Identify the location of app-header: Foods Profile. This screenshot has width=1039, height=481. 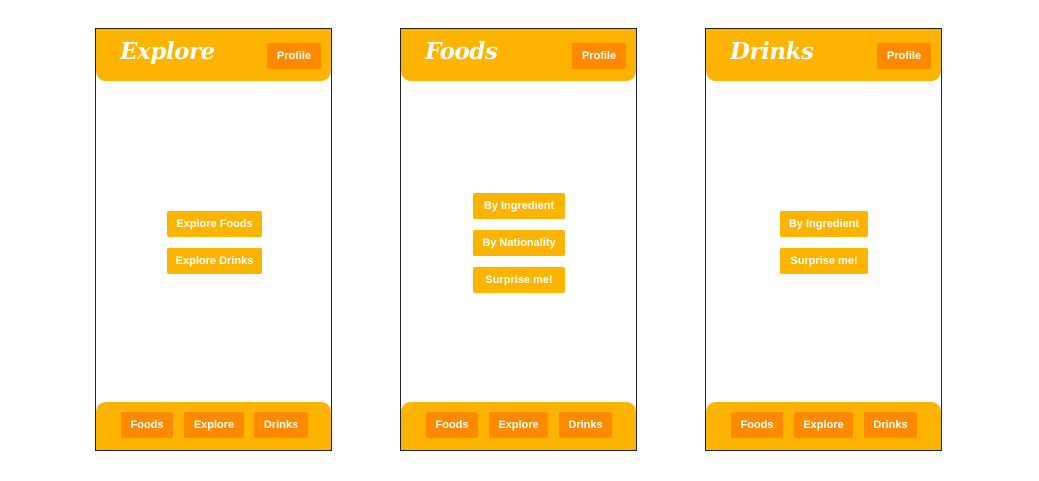
(518, 55).